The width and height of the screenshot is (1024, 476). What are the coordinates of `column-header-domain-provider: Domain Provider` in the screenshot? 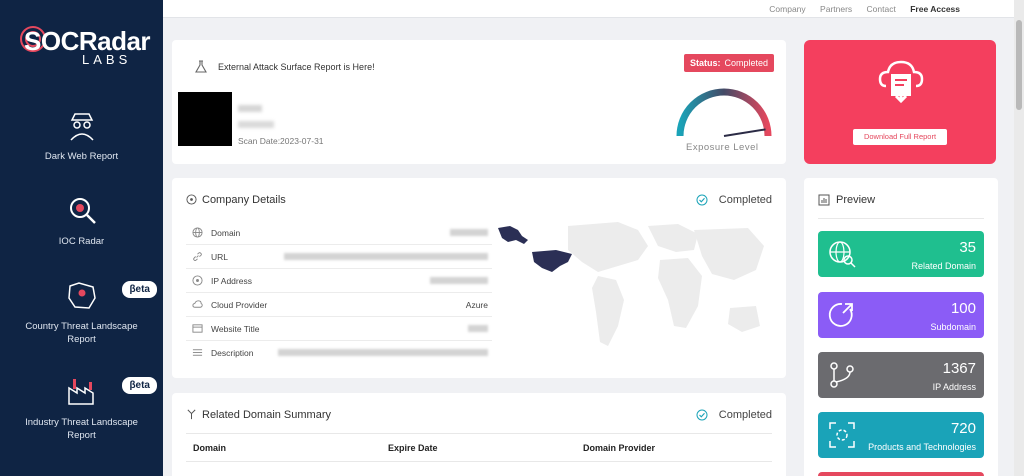 It's located at (619, 448).